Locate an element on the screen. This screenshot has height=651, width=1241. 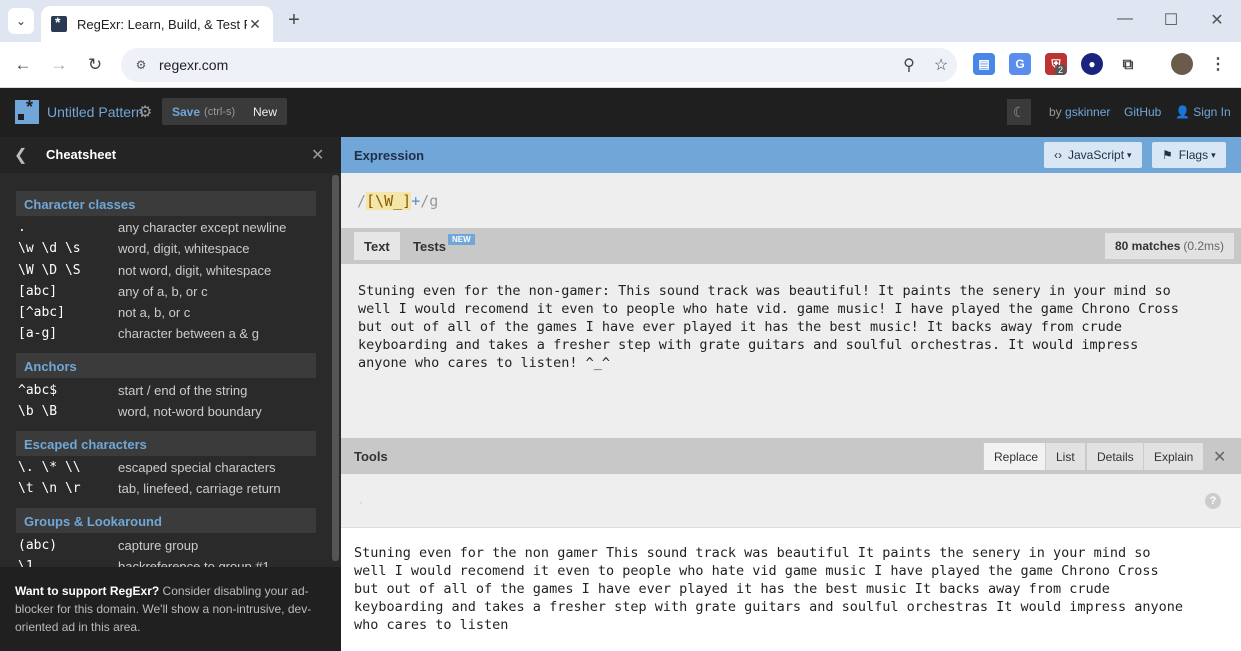
puzzle-extensions-icon: ⧉ is located at coordinates (1128, 64).